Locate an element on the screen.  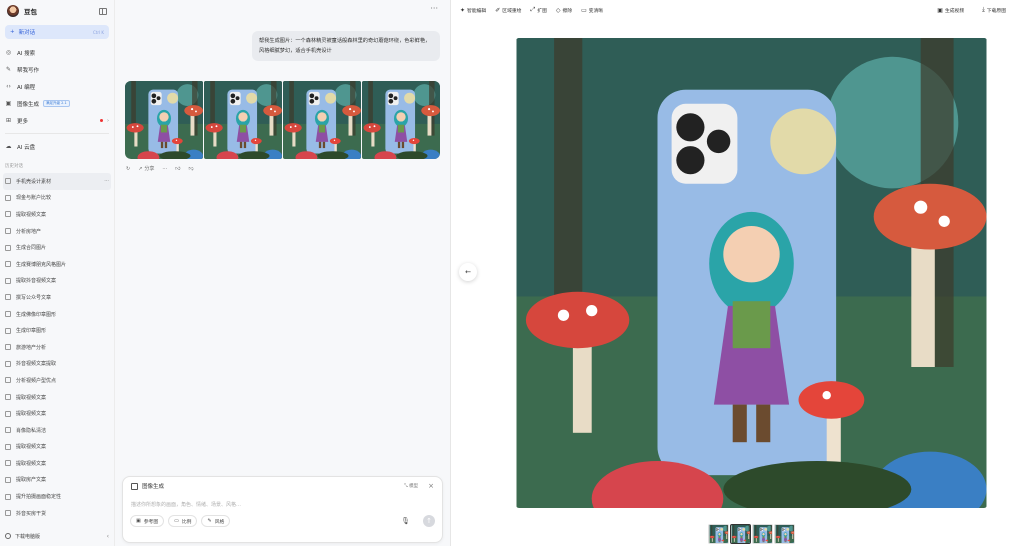
sidebar-item-label: AI 编程 is located at coordinates (26, 87).